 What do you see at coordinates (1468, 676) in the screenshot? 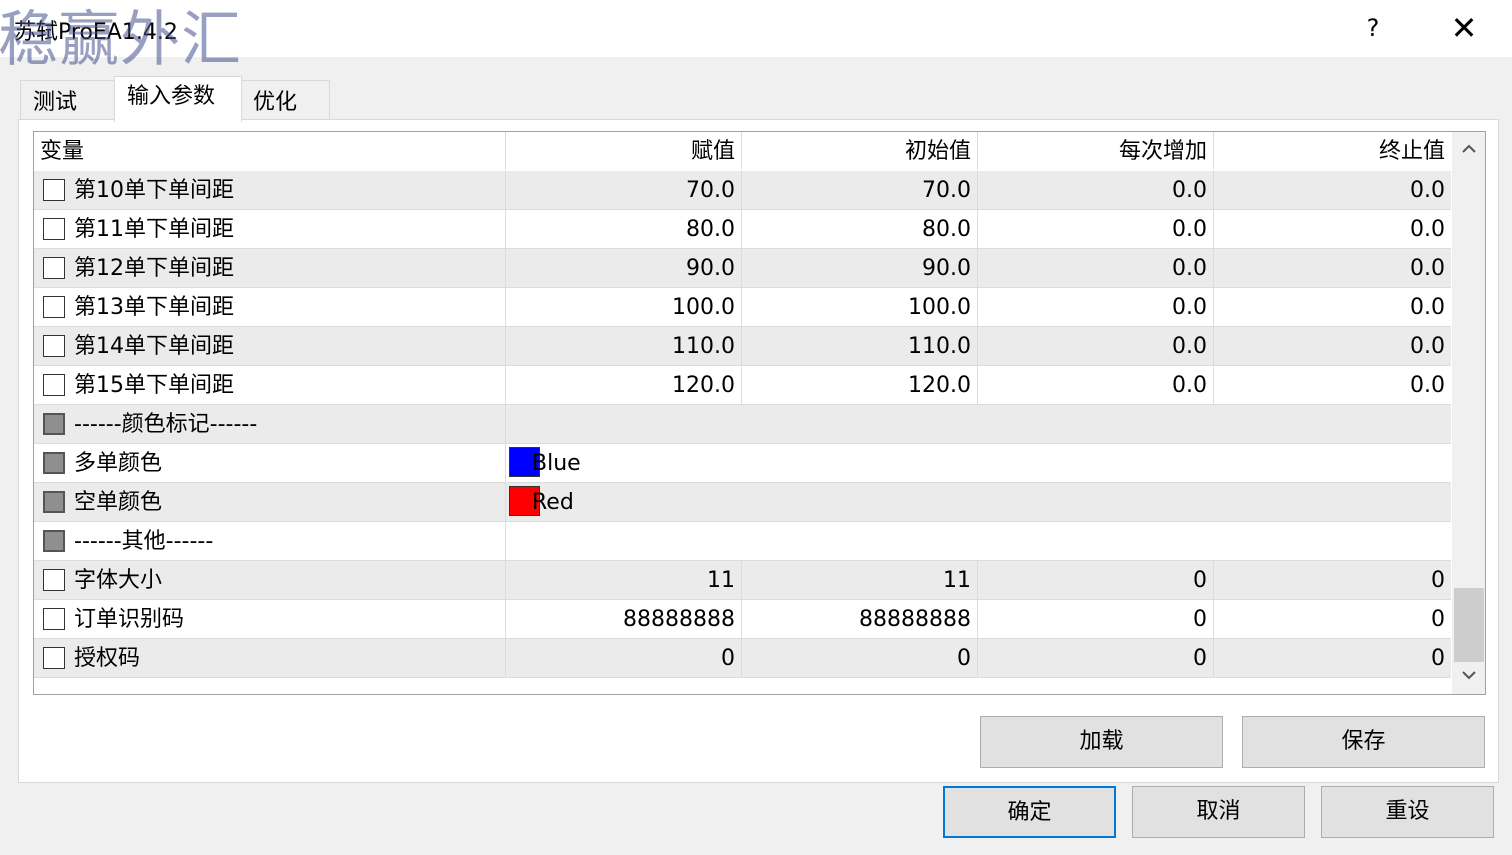
I see `chevron-down-icon` at bounding box center [1468, 676].